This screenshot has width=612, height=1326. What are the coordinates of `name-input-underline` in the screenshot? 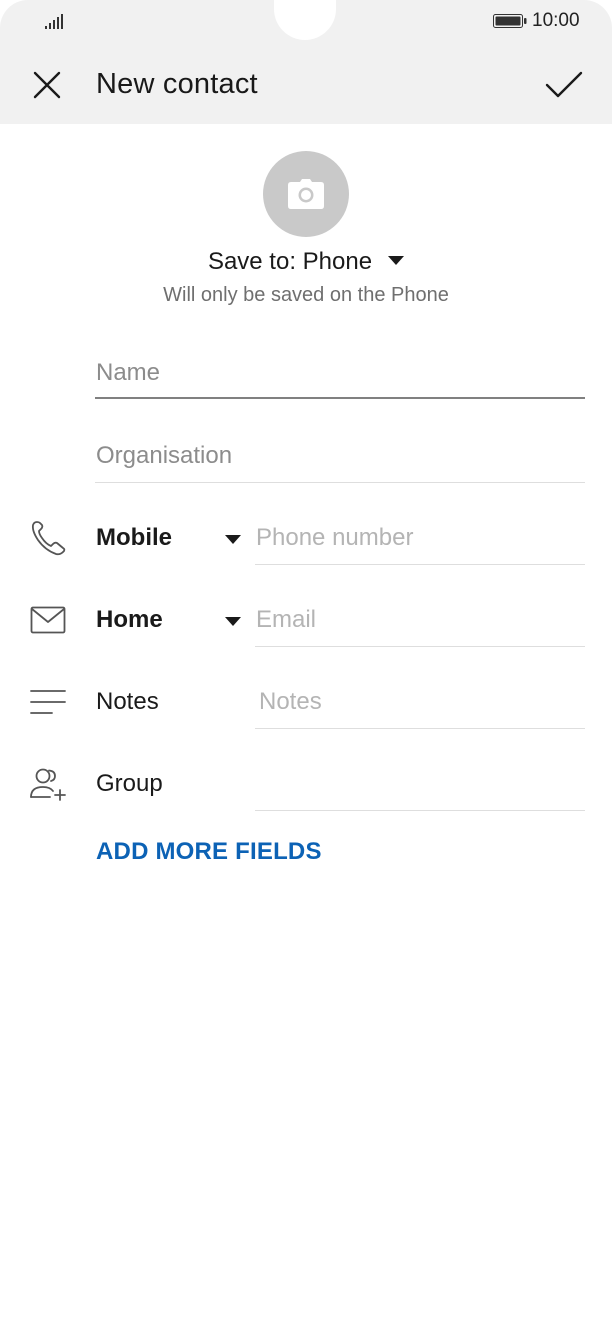 It's located at (340, 398).